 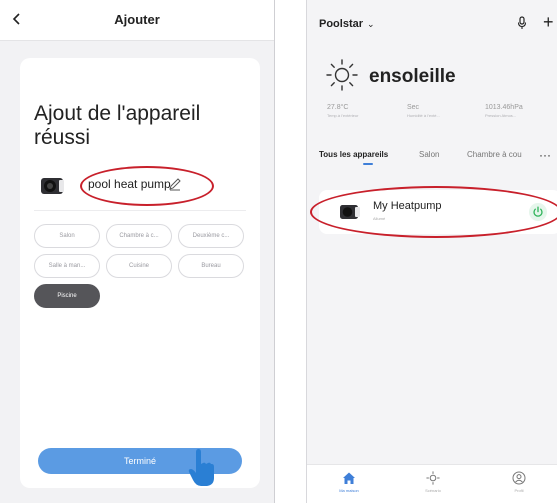 I want to click on nav-label: Ma maison, so click(x=349, y=490).